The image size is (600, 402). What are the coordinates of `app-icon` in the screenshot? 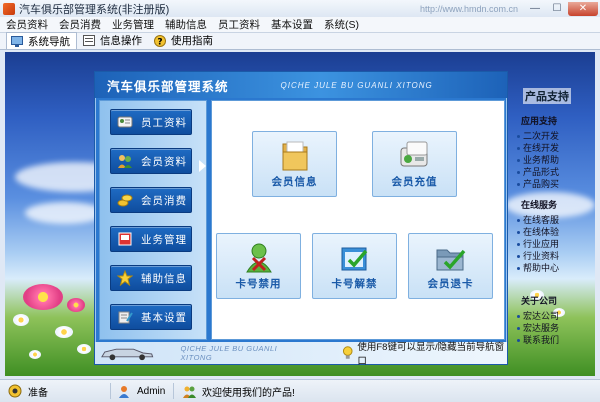 It's located at (9, 8).